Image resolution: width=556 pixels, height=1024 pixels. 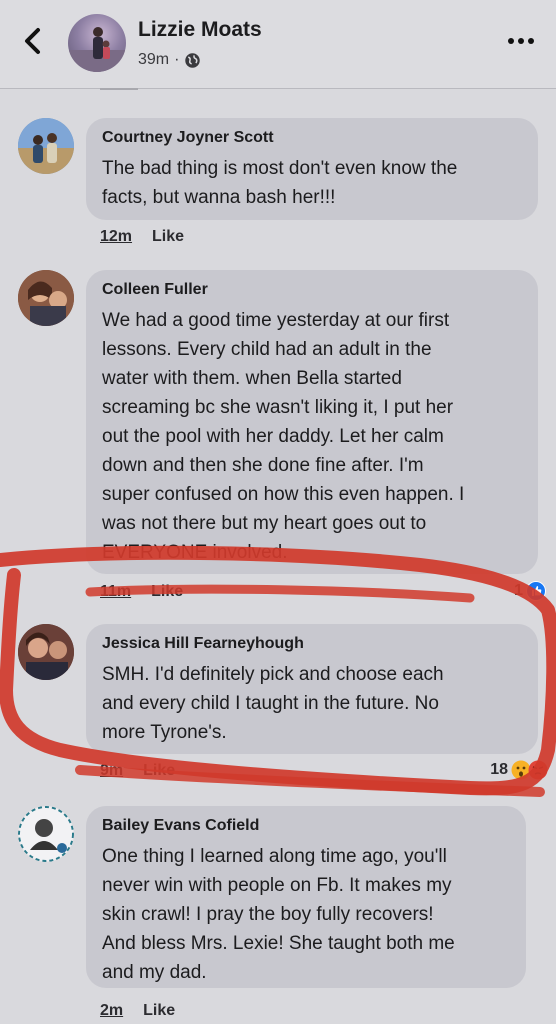 I want to click on back-arrow-icon, so click(x=33, y=41).